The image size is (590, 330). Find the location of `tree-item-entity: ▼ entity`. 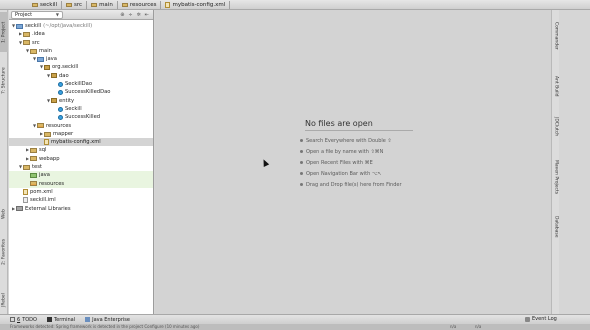

tree-item-entity: ▼ entity is located at coordinates (81, 101).